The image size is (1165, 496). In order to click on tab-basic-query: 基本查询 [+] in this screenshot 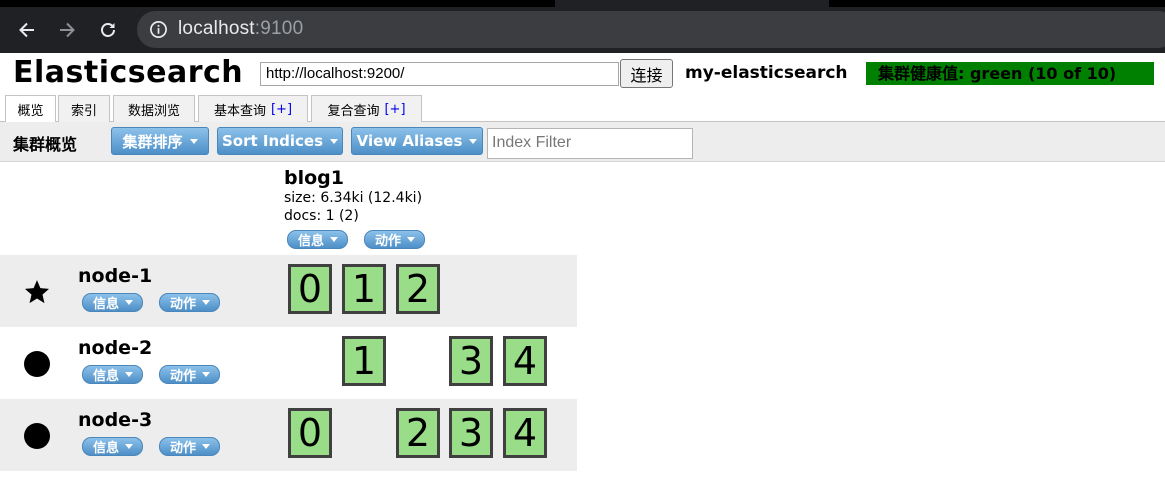, I will do `click(253, 108)`.